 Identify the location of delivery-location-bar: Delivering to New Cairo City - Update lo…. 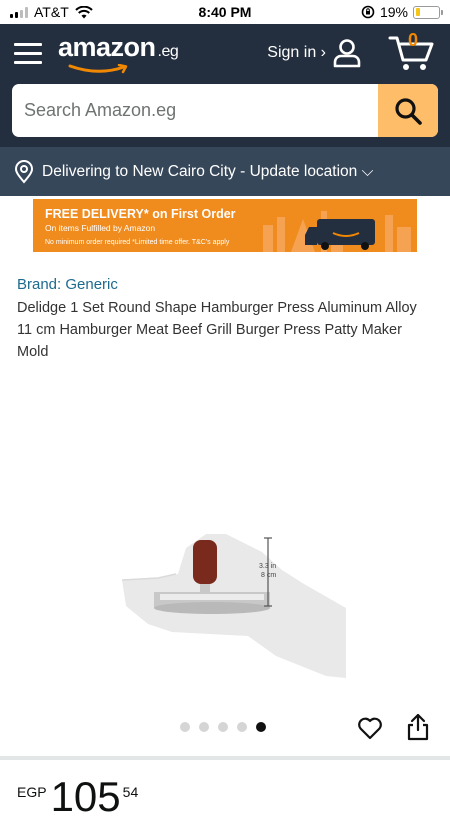
(225, 171).